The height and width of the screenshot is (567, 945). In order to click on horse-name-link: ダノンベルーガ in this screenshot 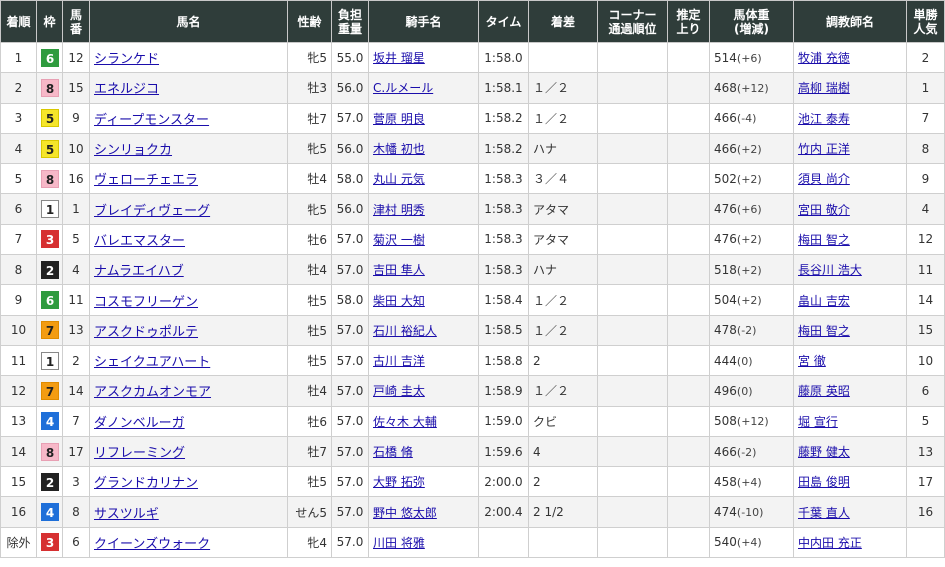, I will do `click(139, 423)`.